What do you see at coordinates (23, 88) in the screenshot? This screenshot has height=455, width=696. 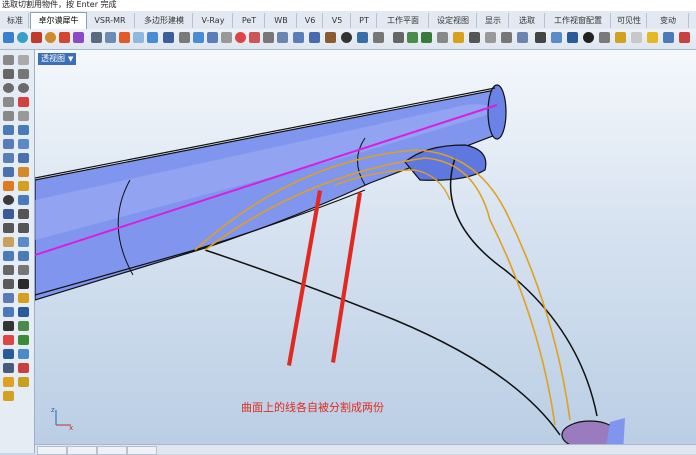 I see `ellipse-tool-icon` at bounding box center [23, 88].